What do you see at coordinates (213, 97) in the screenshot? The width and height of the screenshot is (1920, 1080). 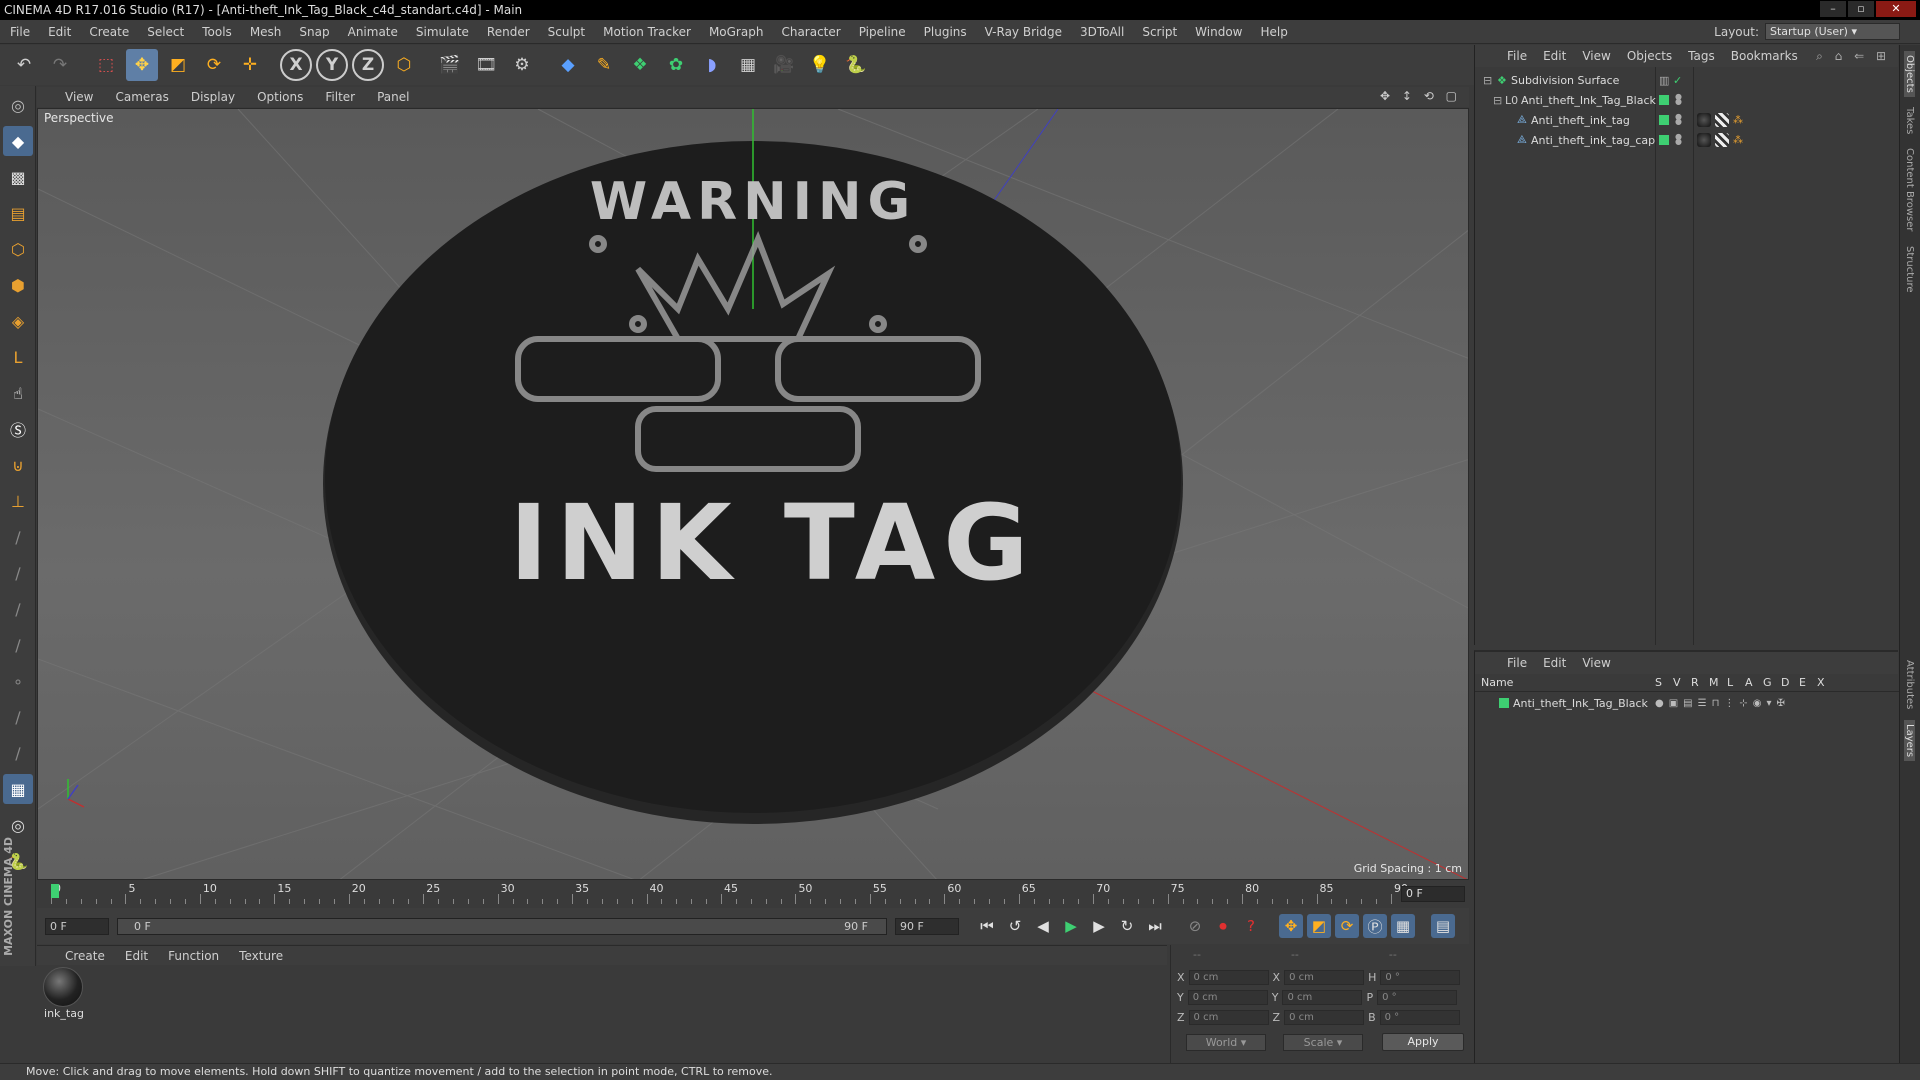 I see `viewport-menu-display: Display` at bounding box center [213, 97].